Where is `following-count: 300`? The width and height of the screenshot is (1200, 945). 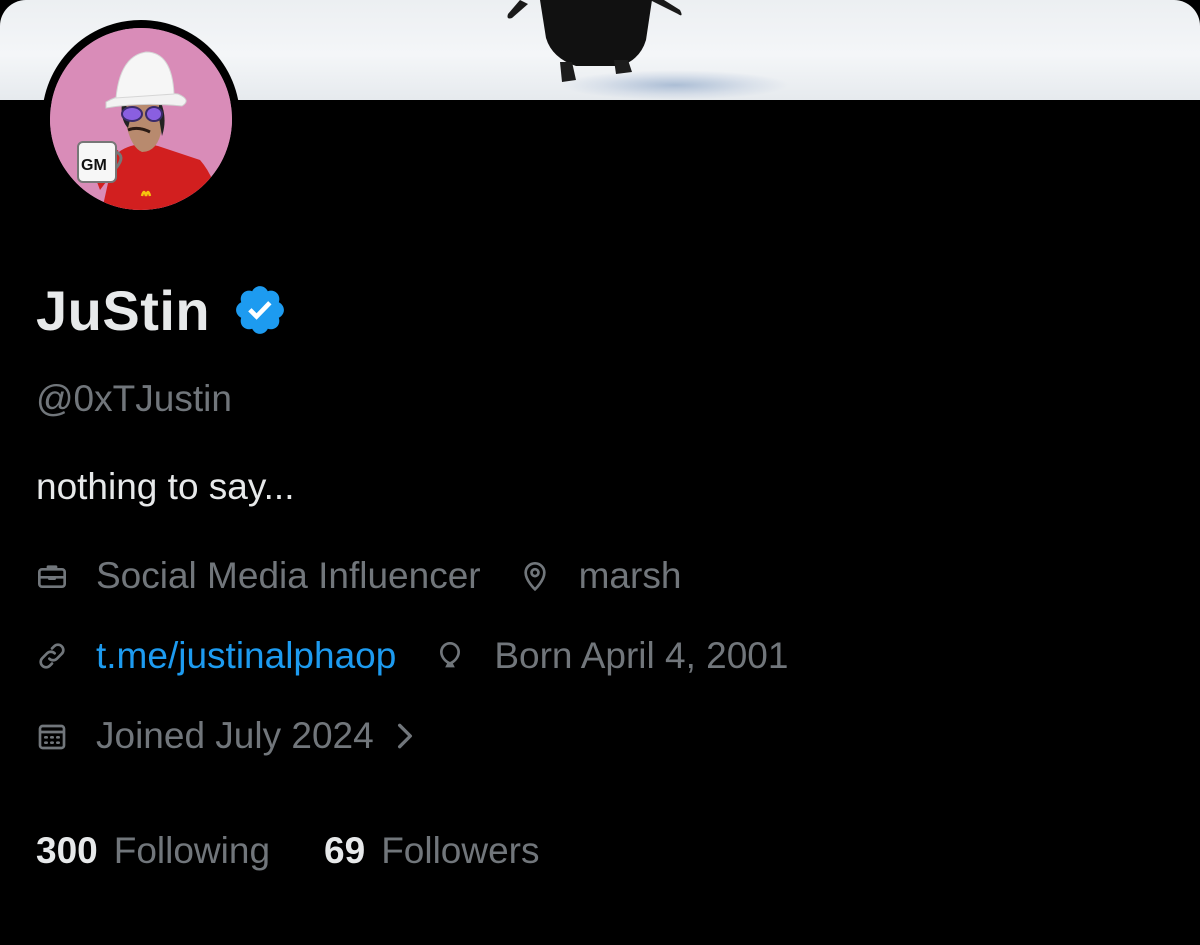
following-count: 300 is located at coordinates (67, 850).